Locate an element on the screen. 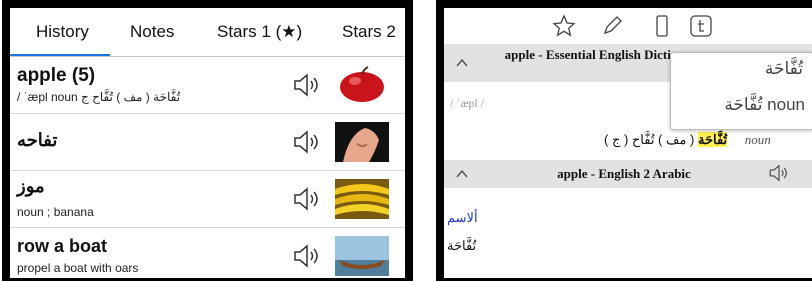 This screenshot has height=281, width=812. tumblr-icon is located at coordinates (701, 26).